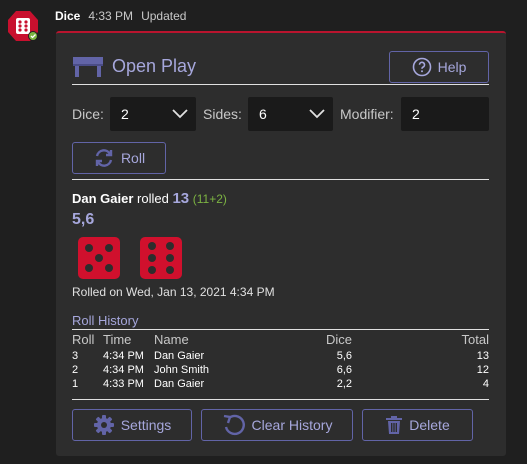  I want to click on dice-count-select: 2, so click(153, 114).